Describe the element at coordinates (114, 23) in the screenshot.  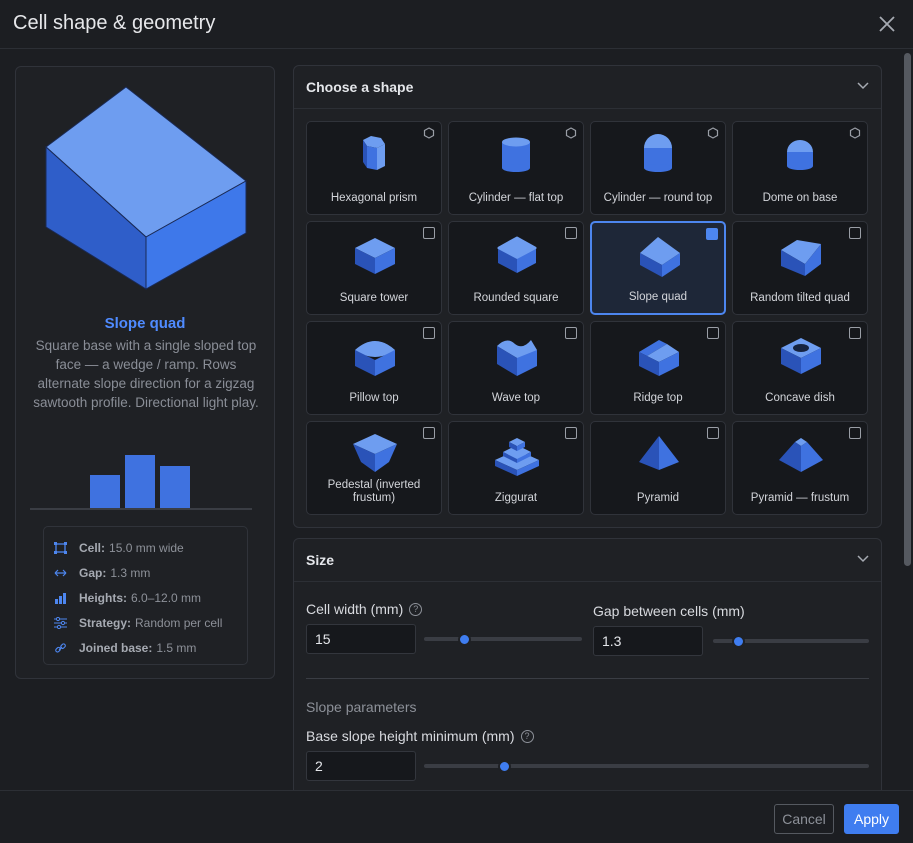
I see `dialog-title: Cell shape & geometry` at that location.